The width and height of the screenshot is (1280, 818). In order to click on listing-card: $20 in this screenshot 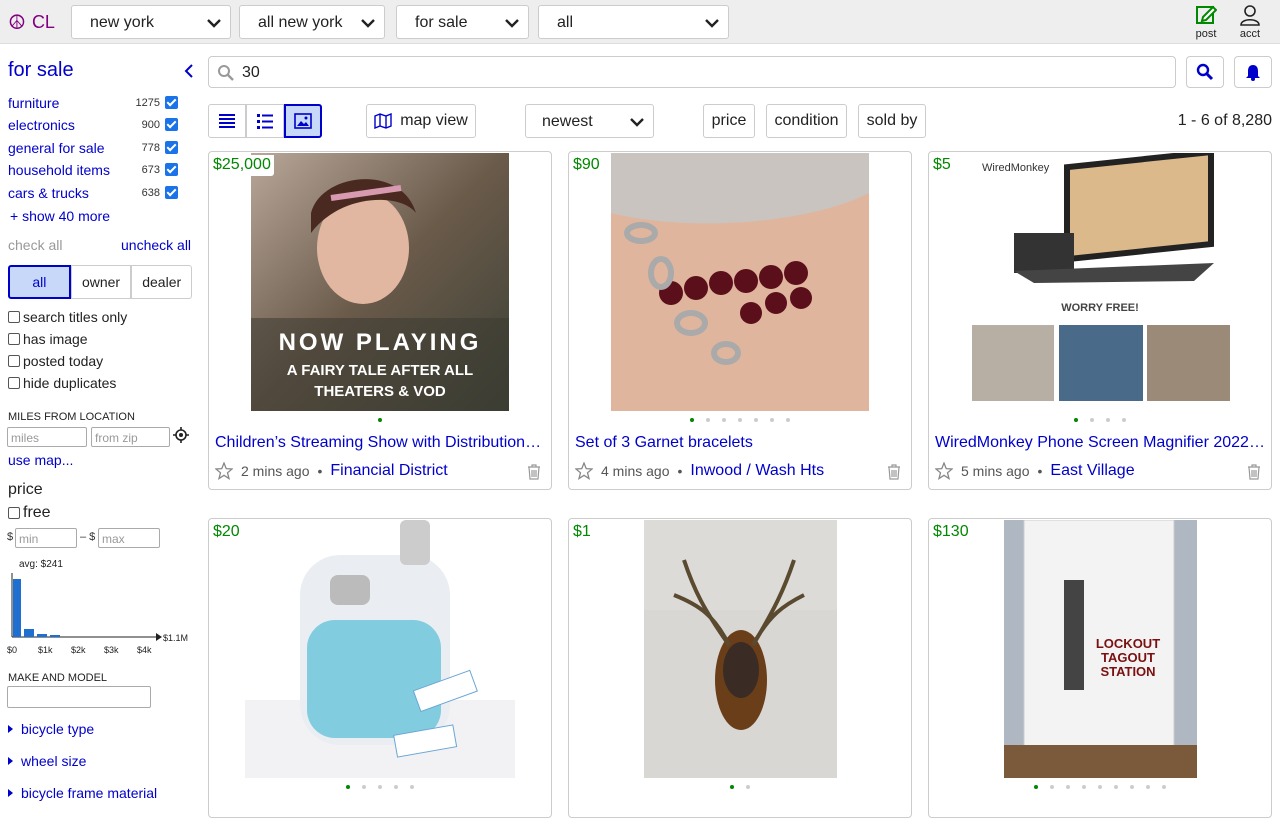, I will do `click(380, 668)`.